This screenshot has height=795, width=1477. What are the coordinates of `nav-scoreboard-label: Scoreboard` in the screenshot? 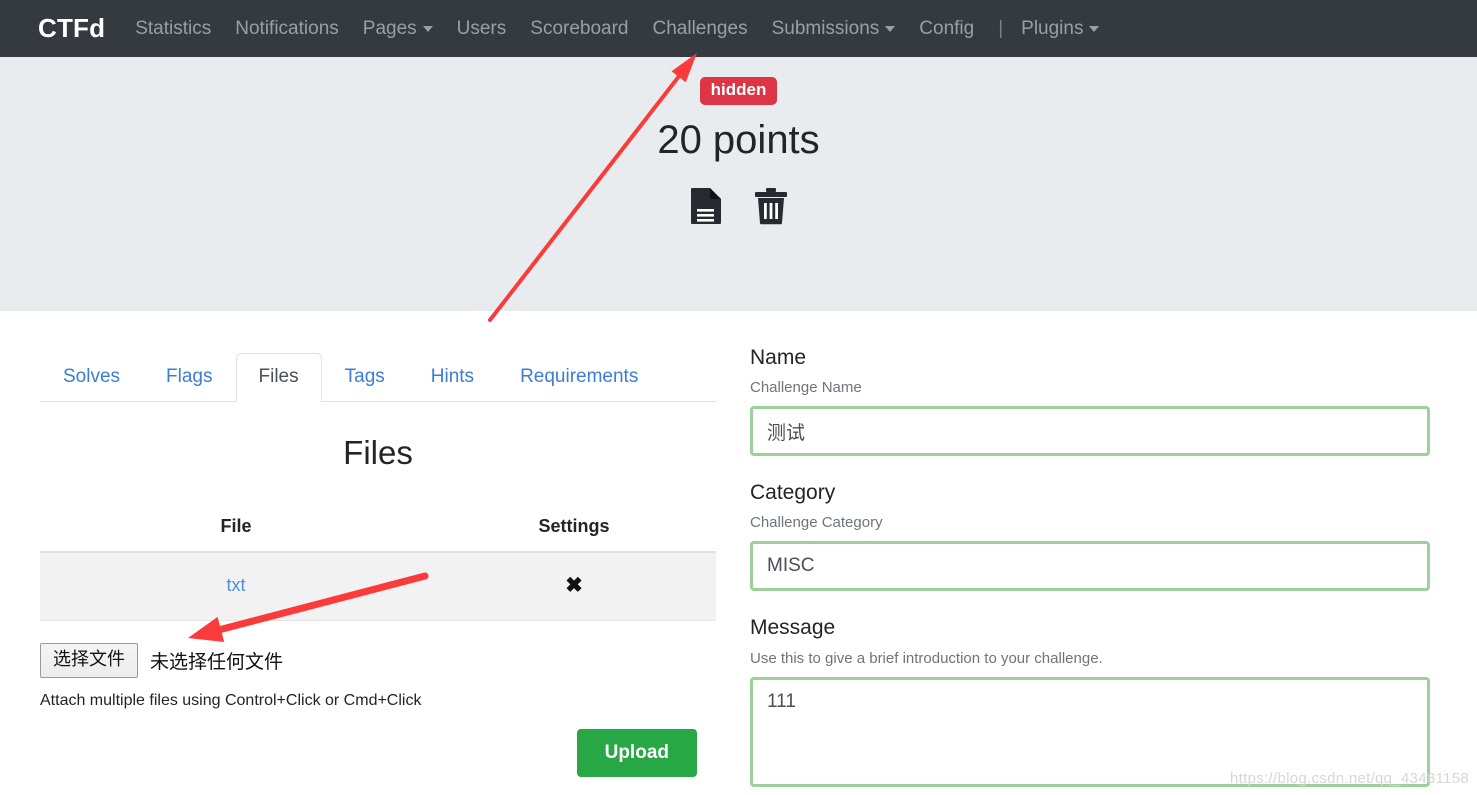 It's located at (579, 28).